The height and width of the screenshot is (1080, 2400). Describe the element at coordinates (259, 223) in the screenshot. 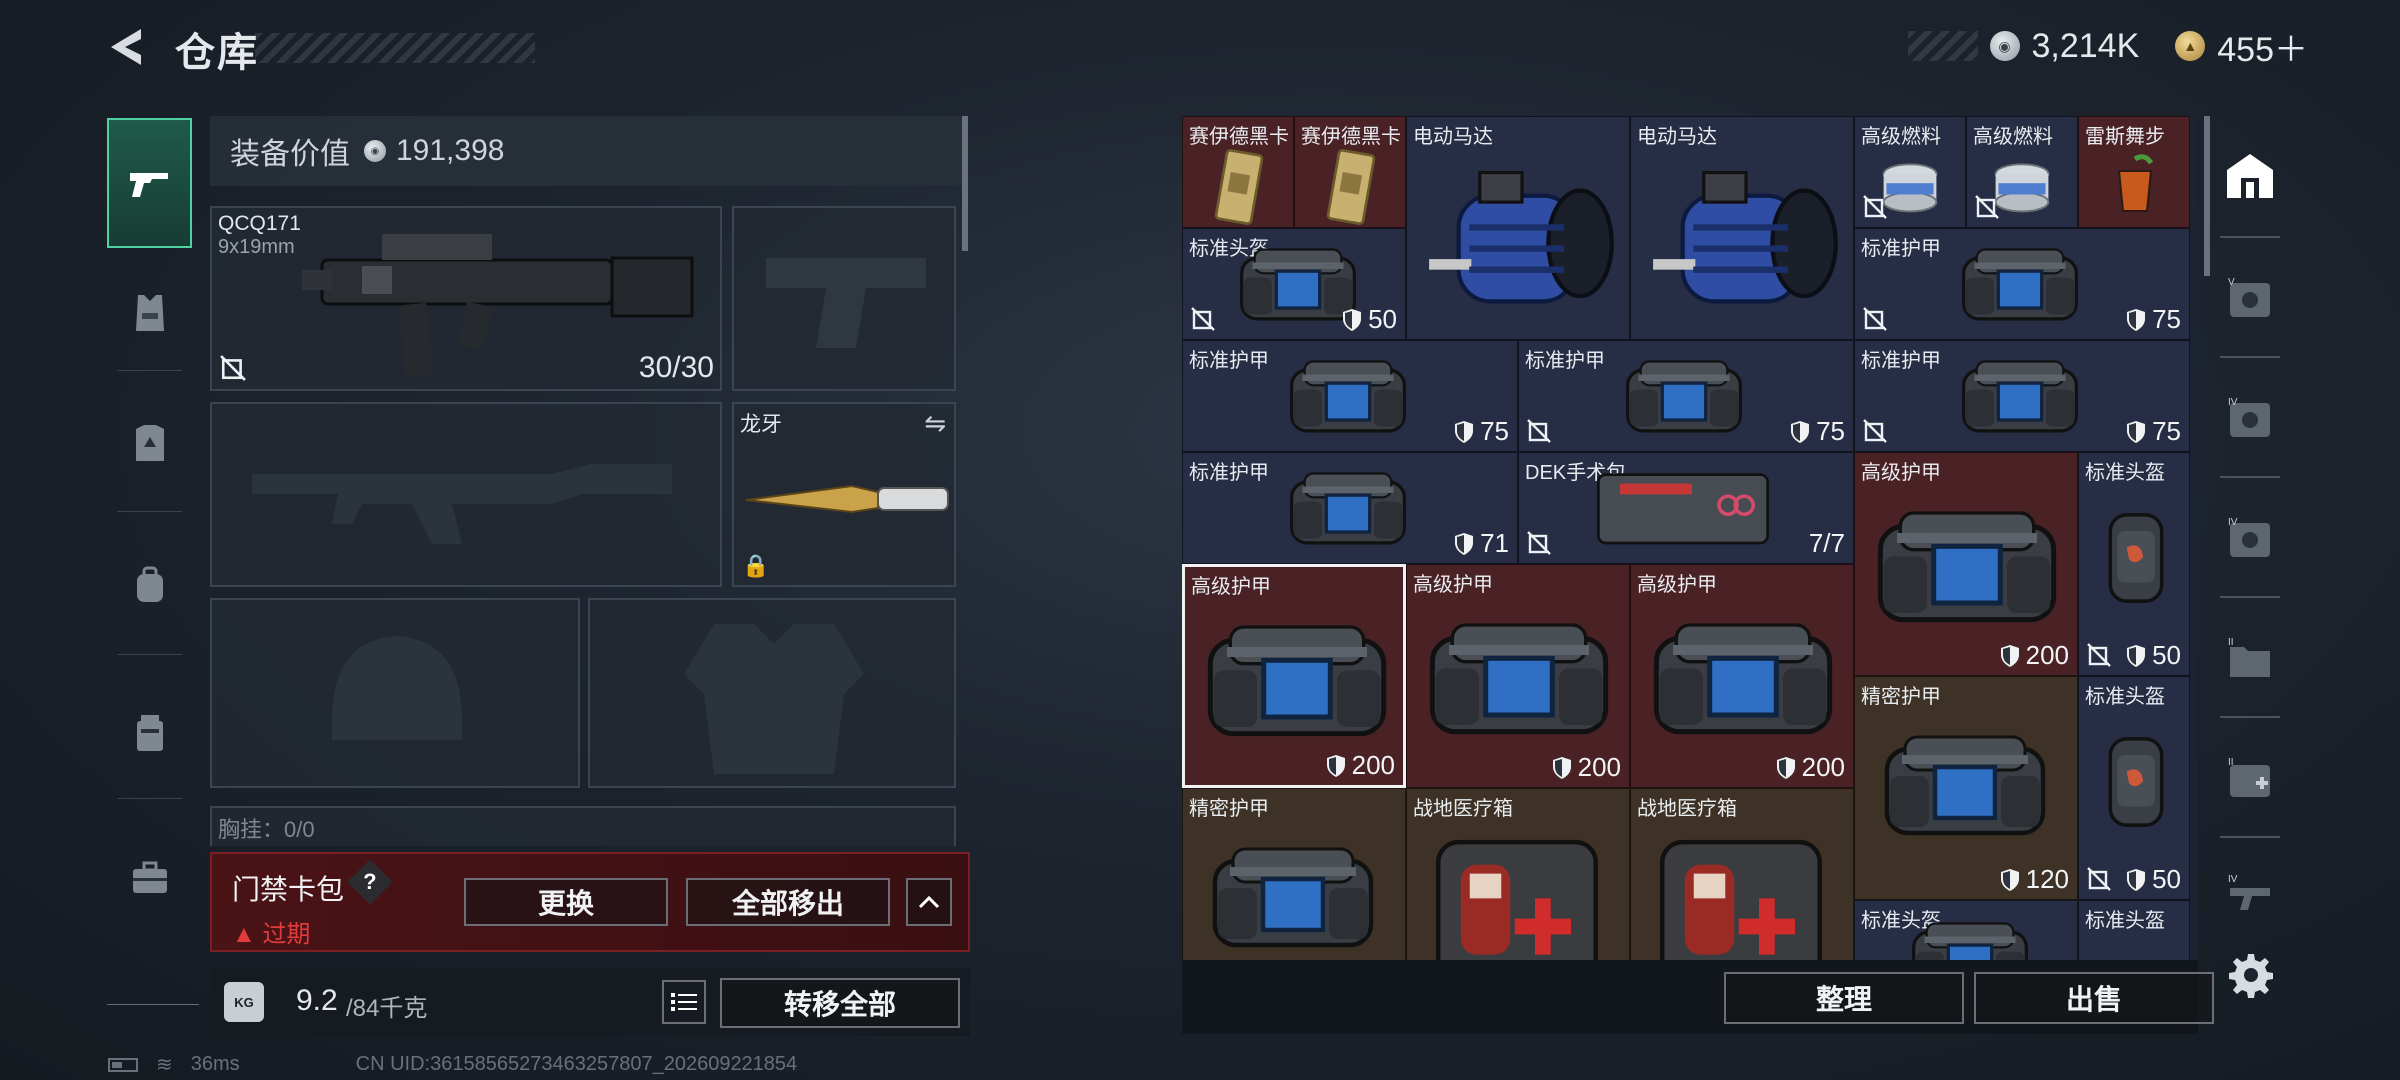

I see `weapon-name: QCQ171` at that location.